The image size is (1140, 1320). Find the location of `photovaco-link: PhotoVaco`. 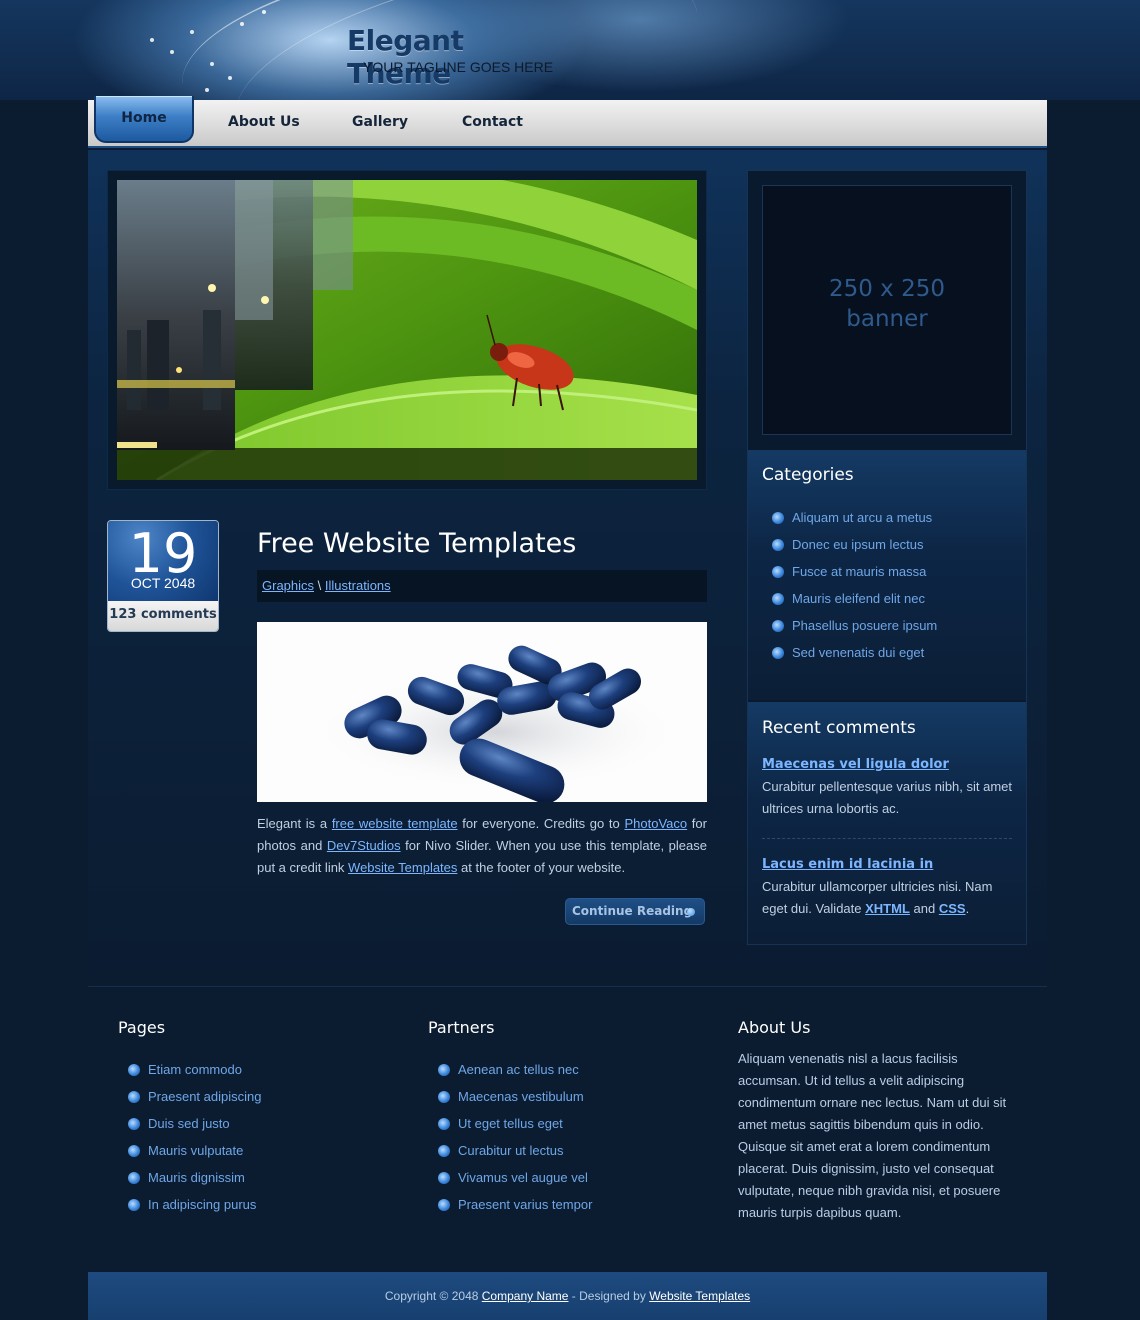

photovaco-link: PhotoVaco is located at coordinates (655, 823).